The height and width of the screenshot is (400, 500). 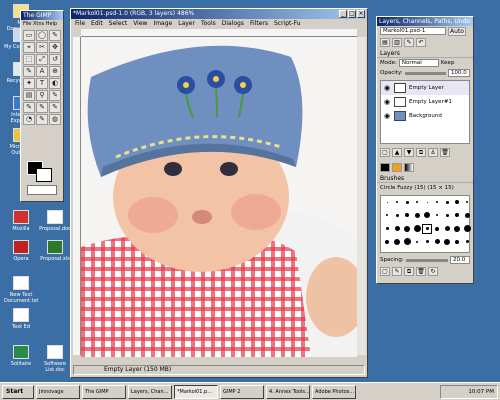 What do you see at coordinates (387, 102) in the screenshot?
I see `eye-icon: ◉` at bounding box center [387, 102].